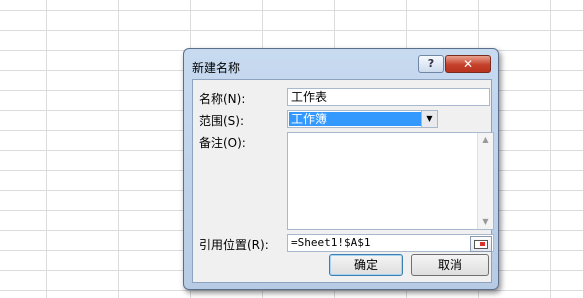  Describe the element at coordinates (222, 121) in the screenshot. I see `scope-label: 范围(S):` at that location.